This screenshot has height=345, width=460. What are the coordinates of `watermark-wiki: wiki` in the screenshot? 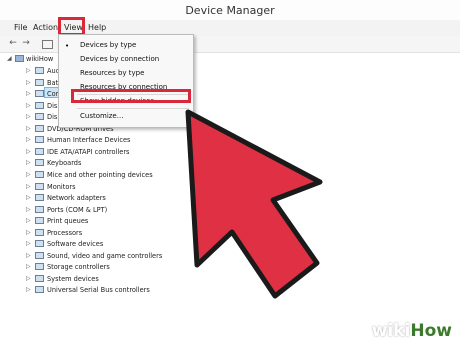 It's located at (391, 331).